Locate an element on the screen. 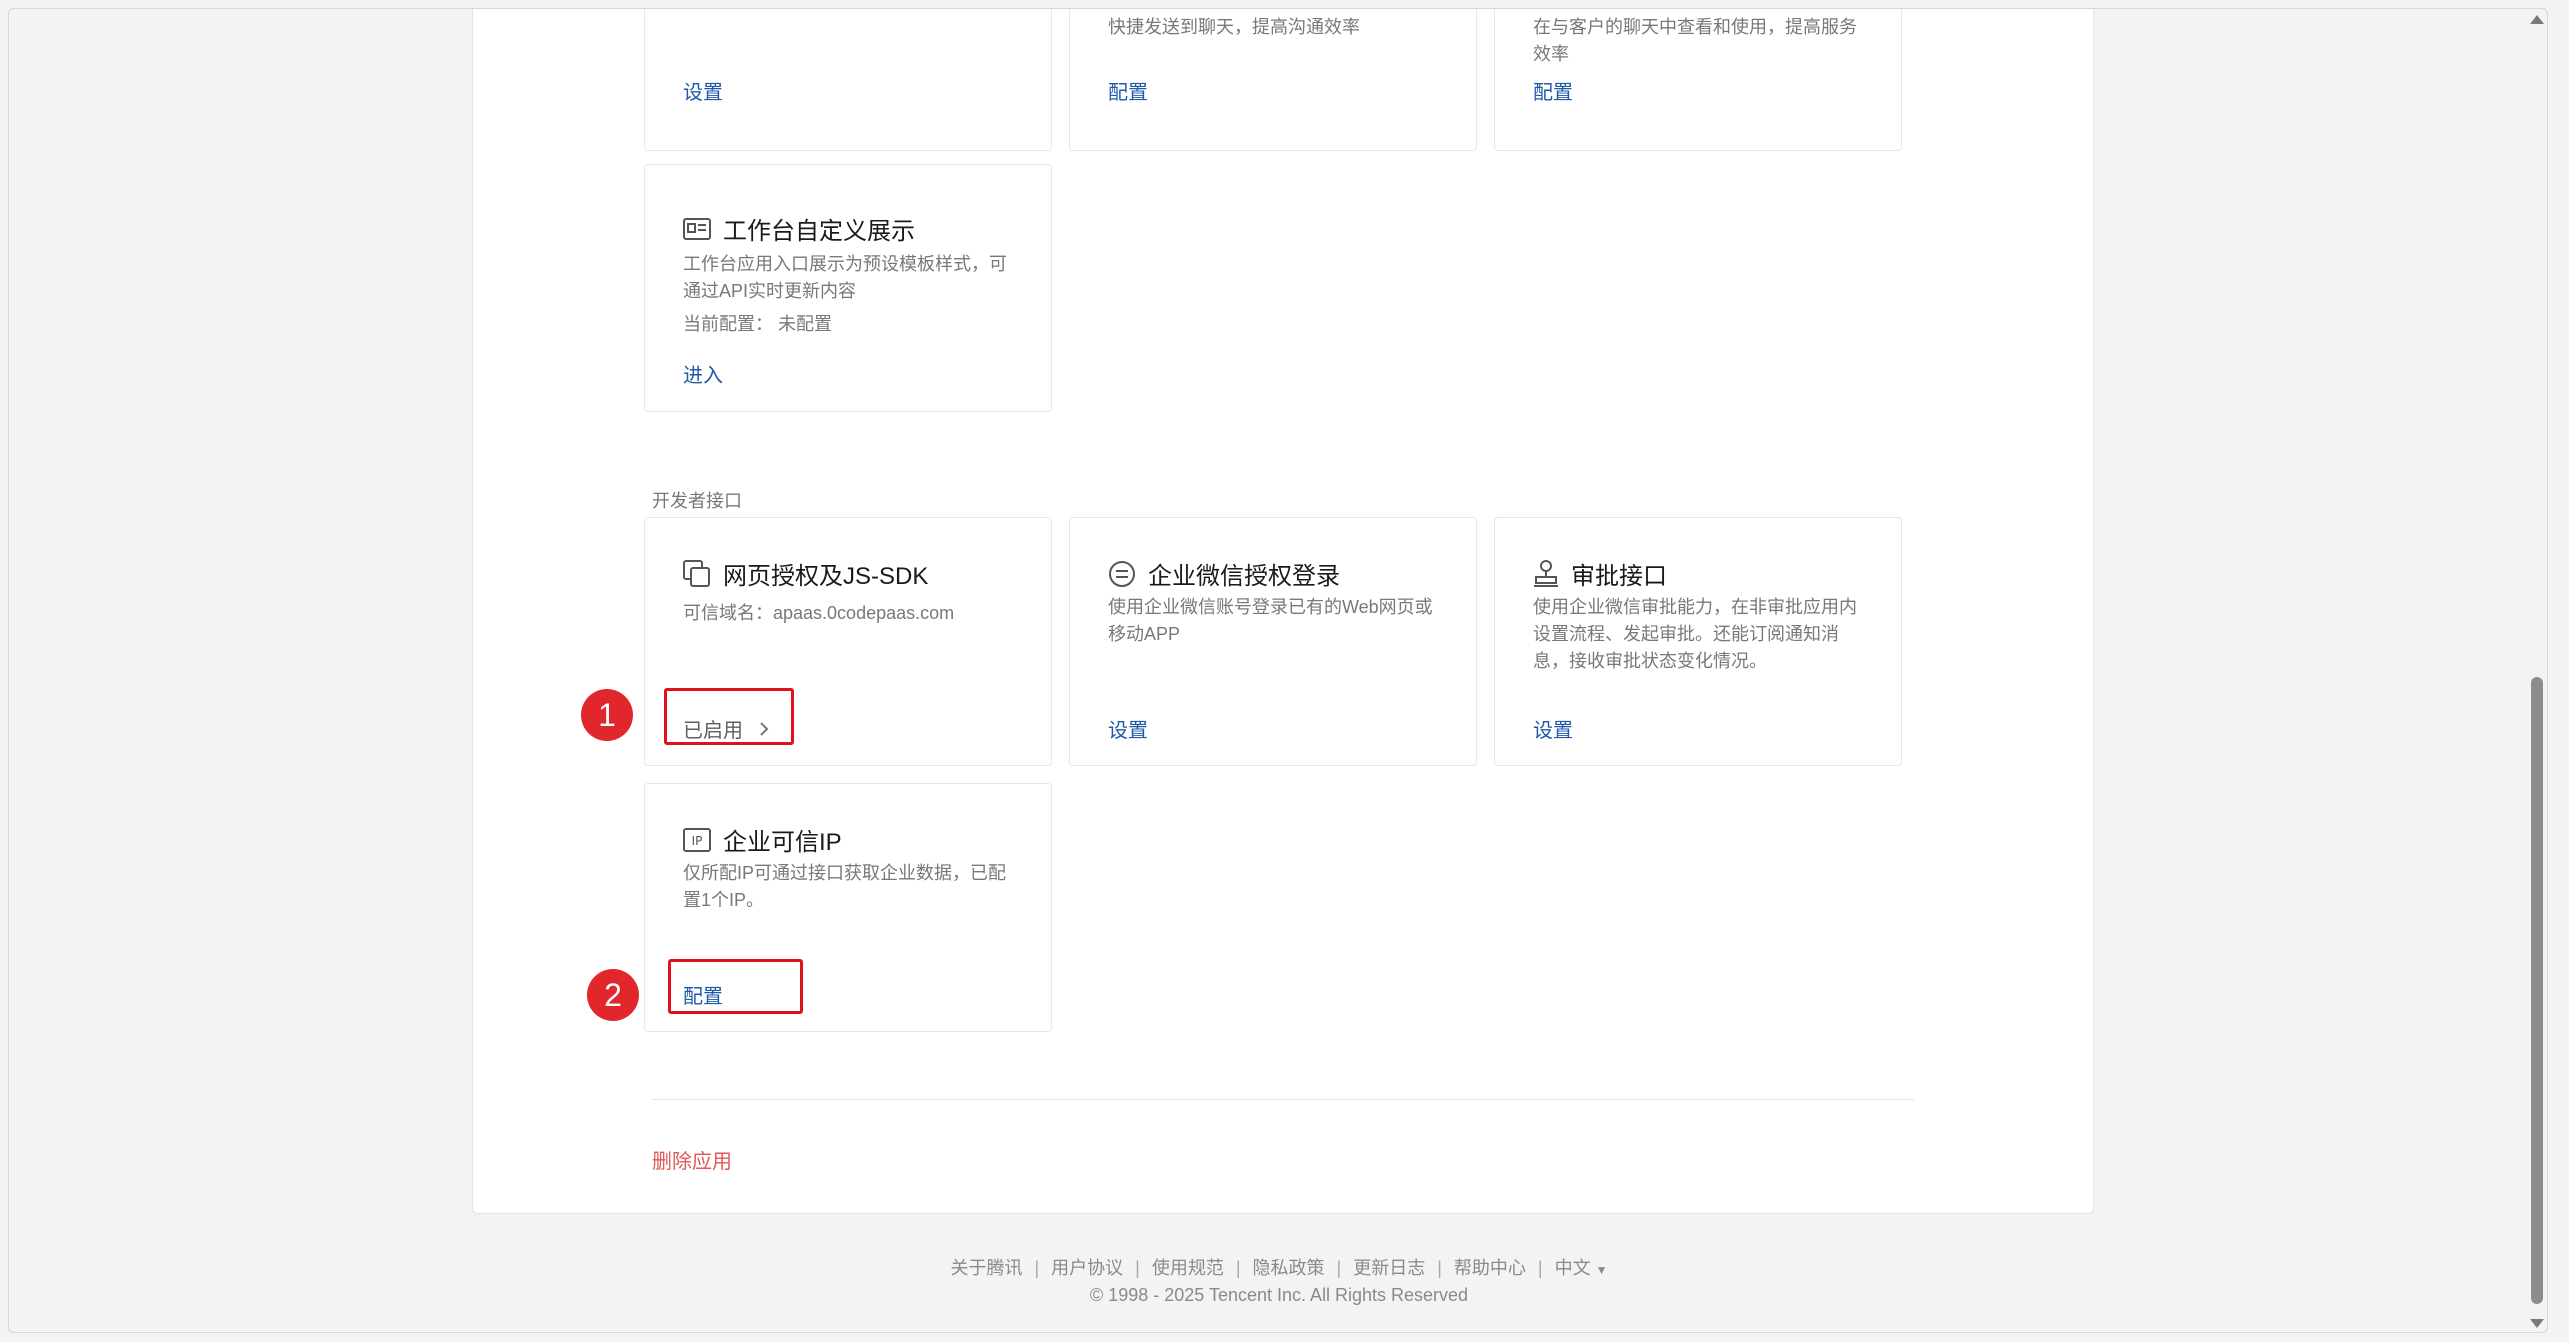  annotation-marker-1: 1 is located at coordinates (607, 715).